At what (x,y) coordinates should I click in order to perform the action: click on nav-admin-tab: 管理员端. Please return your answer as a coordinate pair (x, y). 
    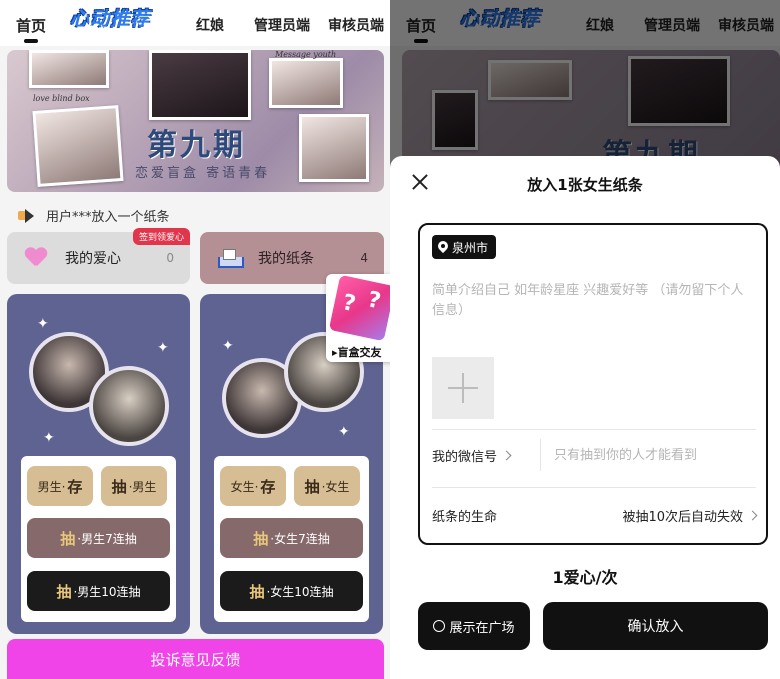
    Looking at the image, I should click on (282, 25).